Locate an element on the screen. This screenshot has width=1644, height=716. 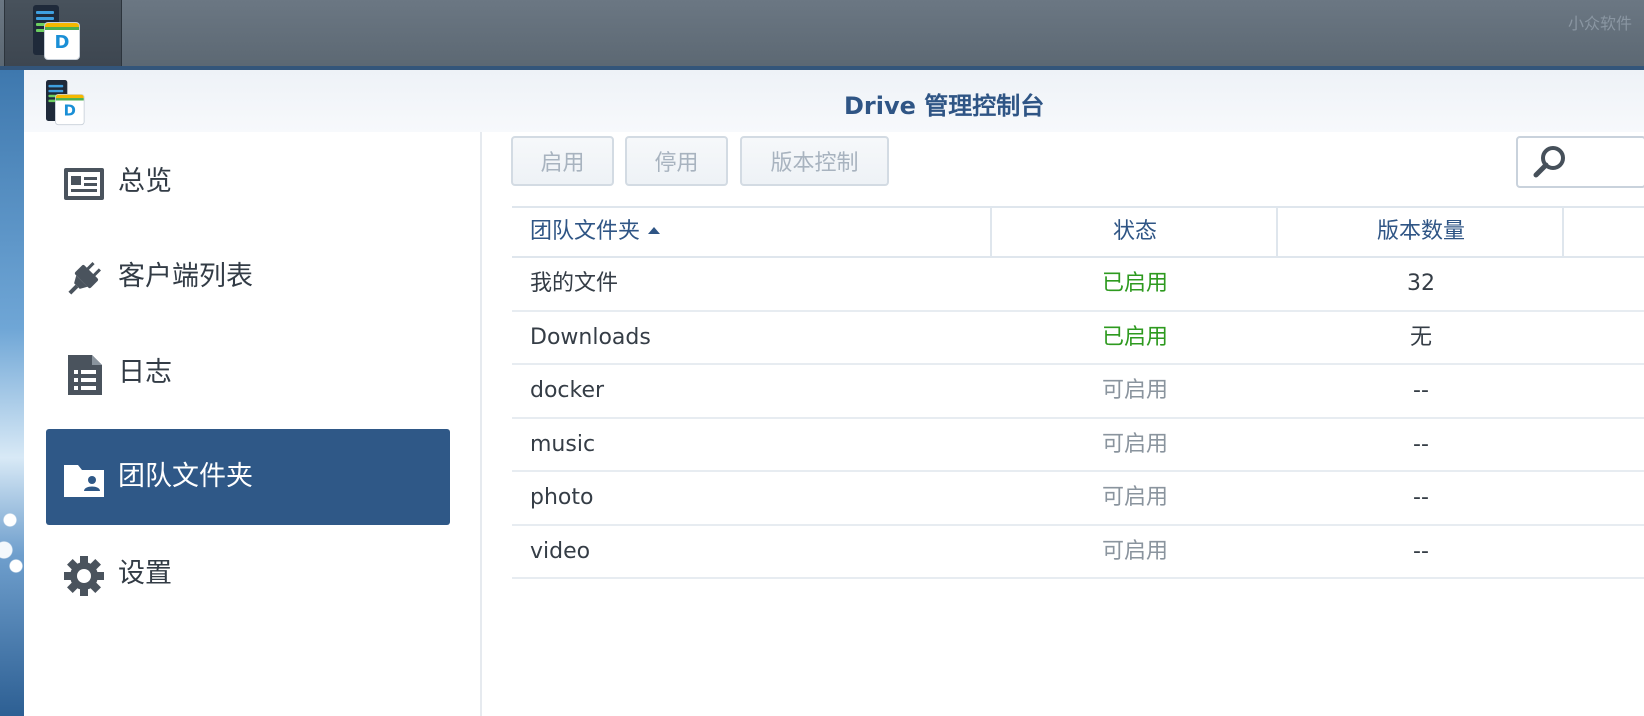
version-count: 32 is located at coordinates (1421, 283).